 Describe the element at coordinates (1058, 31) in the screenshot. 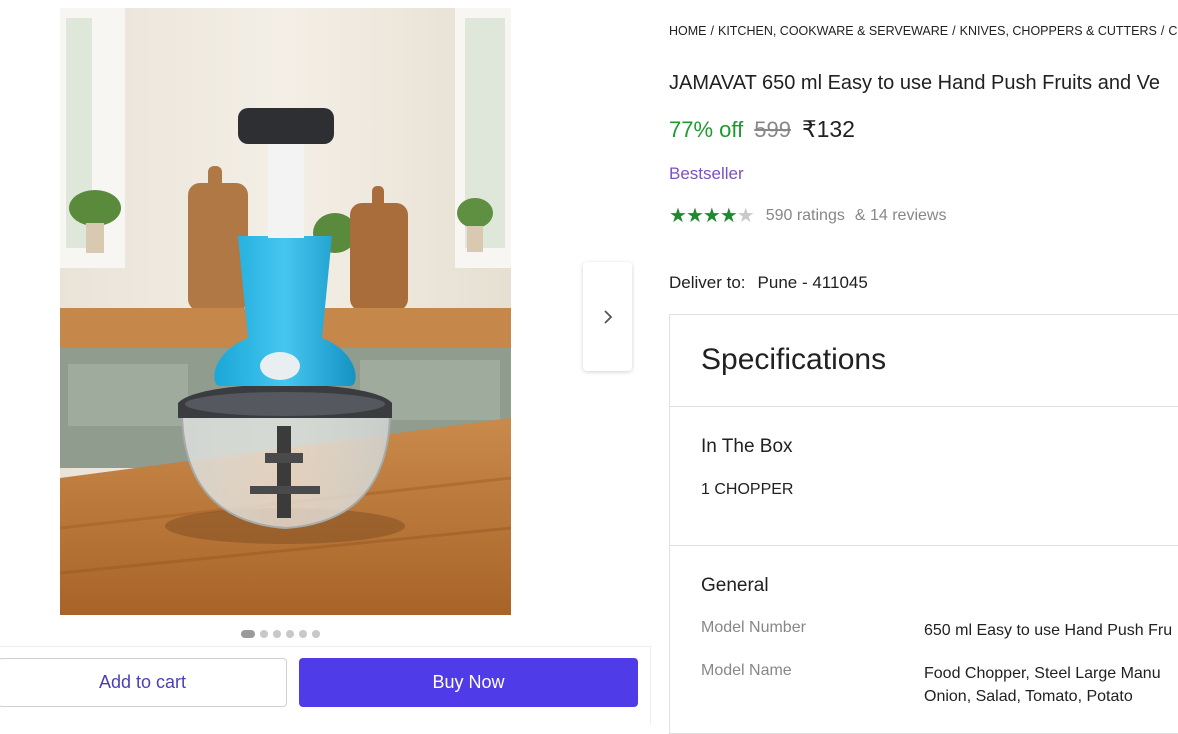

I see `breadcrumb-item: KNIVES, CHOPPERS & CUTTERS` at that location.